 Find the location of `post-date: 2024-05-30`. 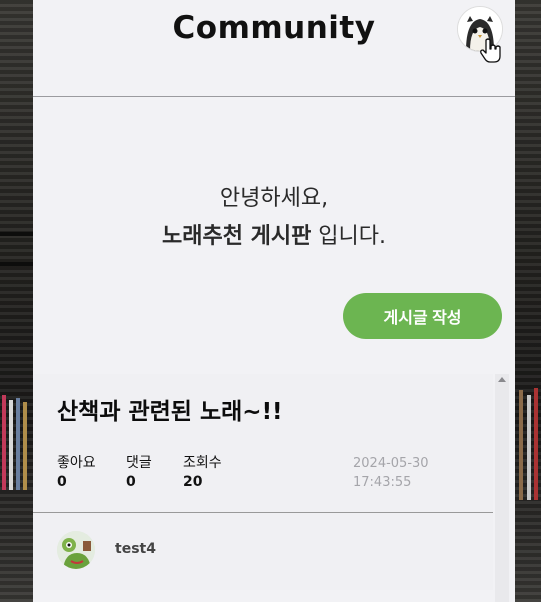

post-date: 2024-05-30 is located at coordinates (391, 463).